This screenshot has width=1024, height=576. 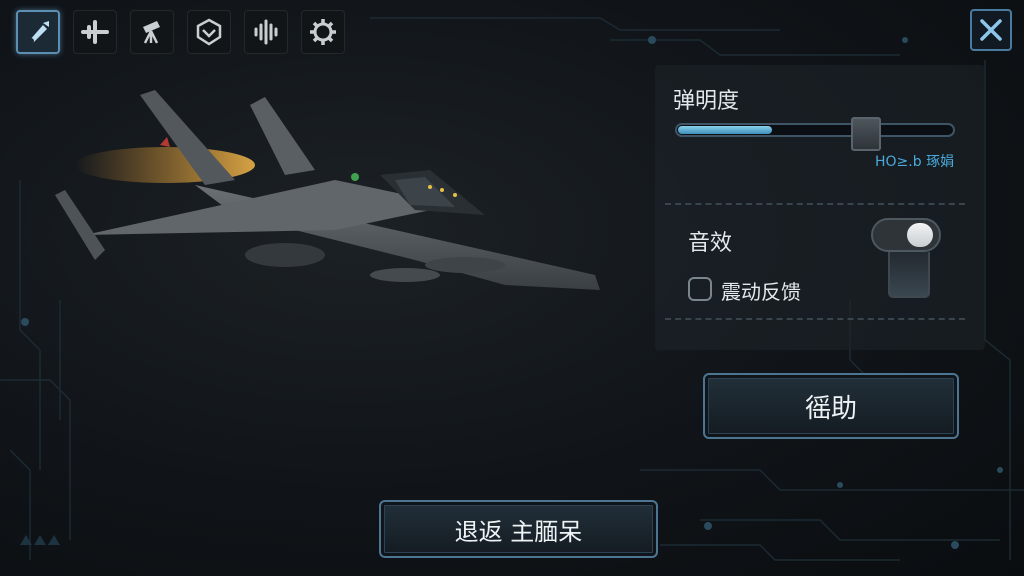 I want to click on emblem-icon, so click(x=209, y=32).